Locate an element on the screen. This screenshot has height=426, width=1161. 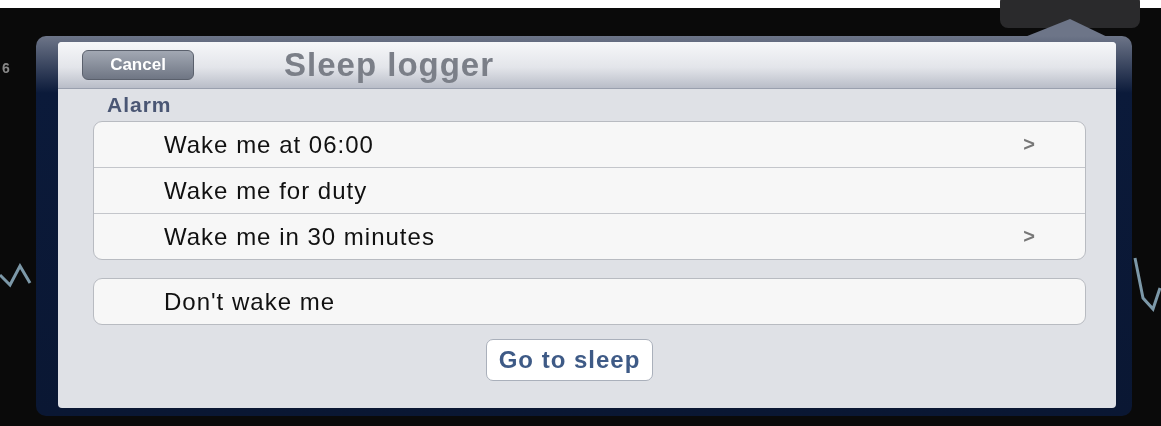
option-label: Wake me in 30 minutes is located at coordinates (299, 236).